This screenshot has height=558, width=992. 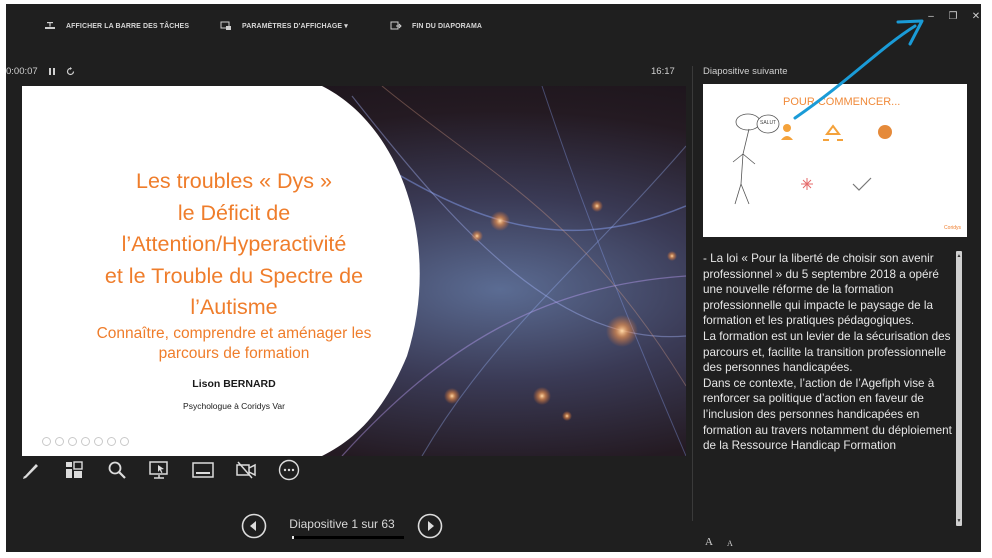 I want to click on pen-tool-icon, so click(x=30, y=471).